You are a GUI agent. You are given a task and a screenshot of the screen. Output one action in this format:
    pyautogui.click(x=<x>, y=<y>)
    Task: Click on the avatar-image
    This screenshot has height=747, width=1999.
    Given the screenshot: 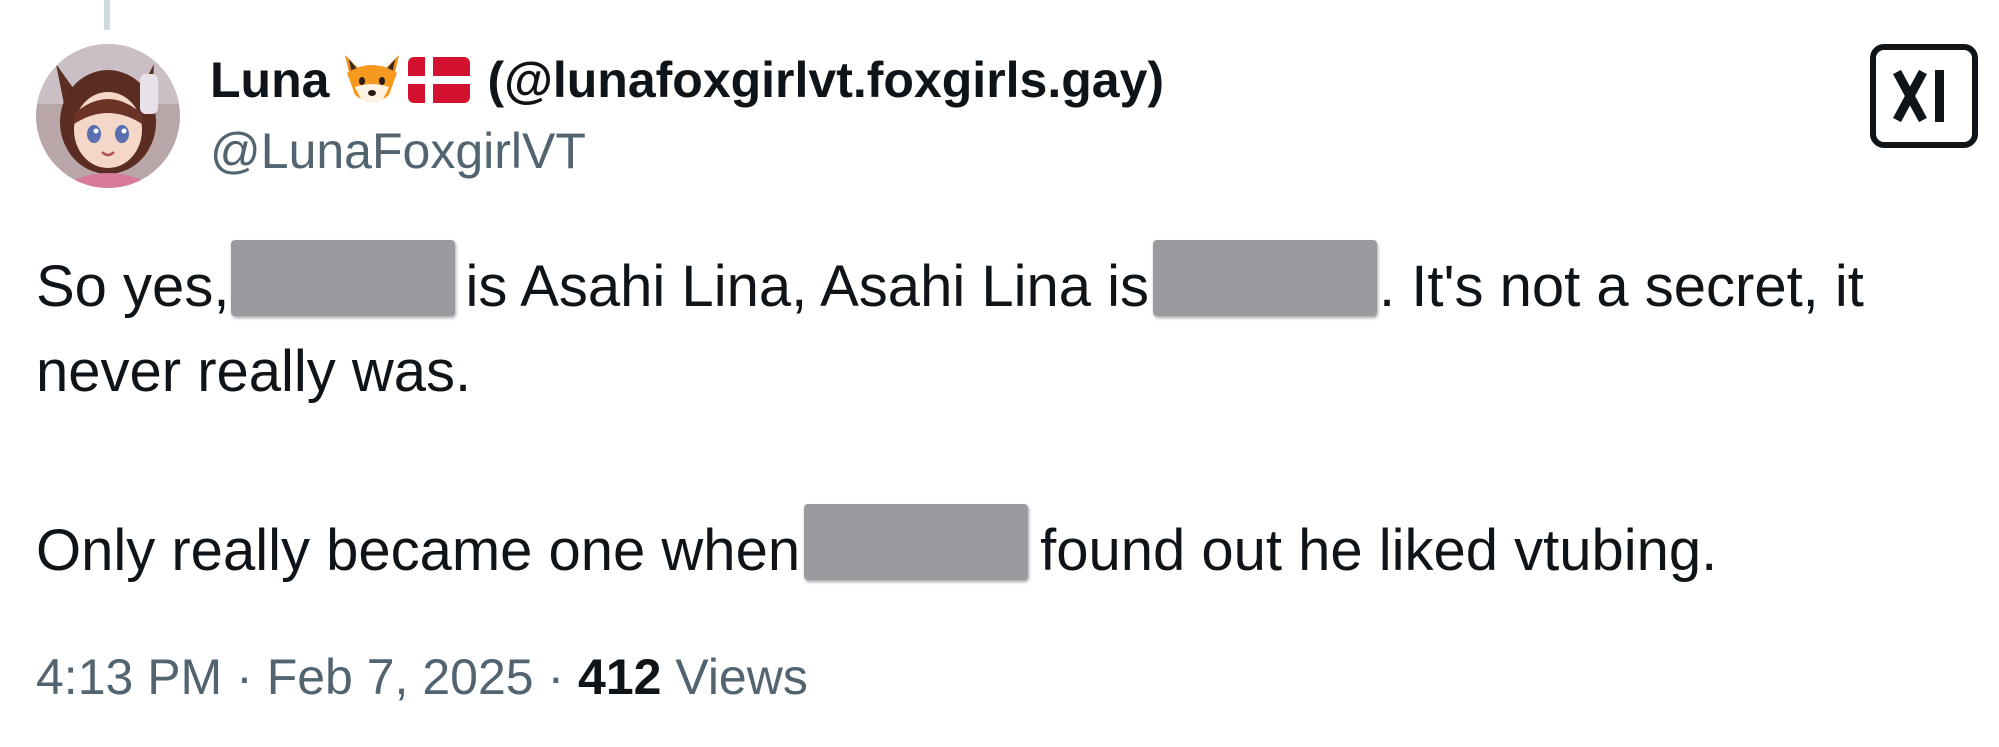 What is the action you would take?
    pyautogui.click(x=108, y=116)
    